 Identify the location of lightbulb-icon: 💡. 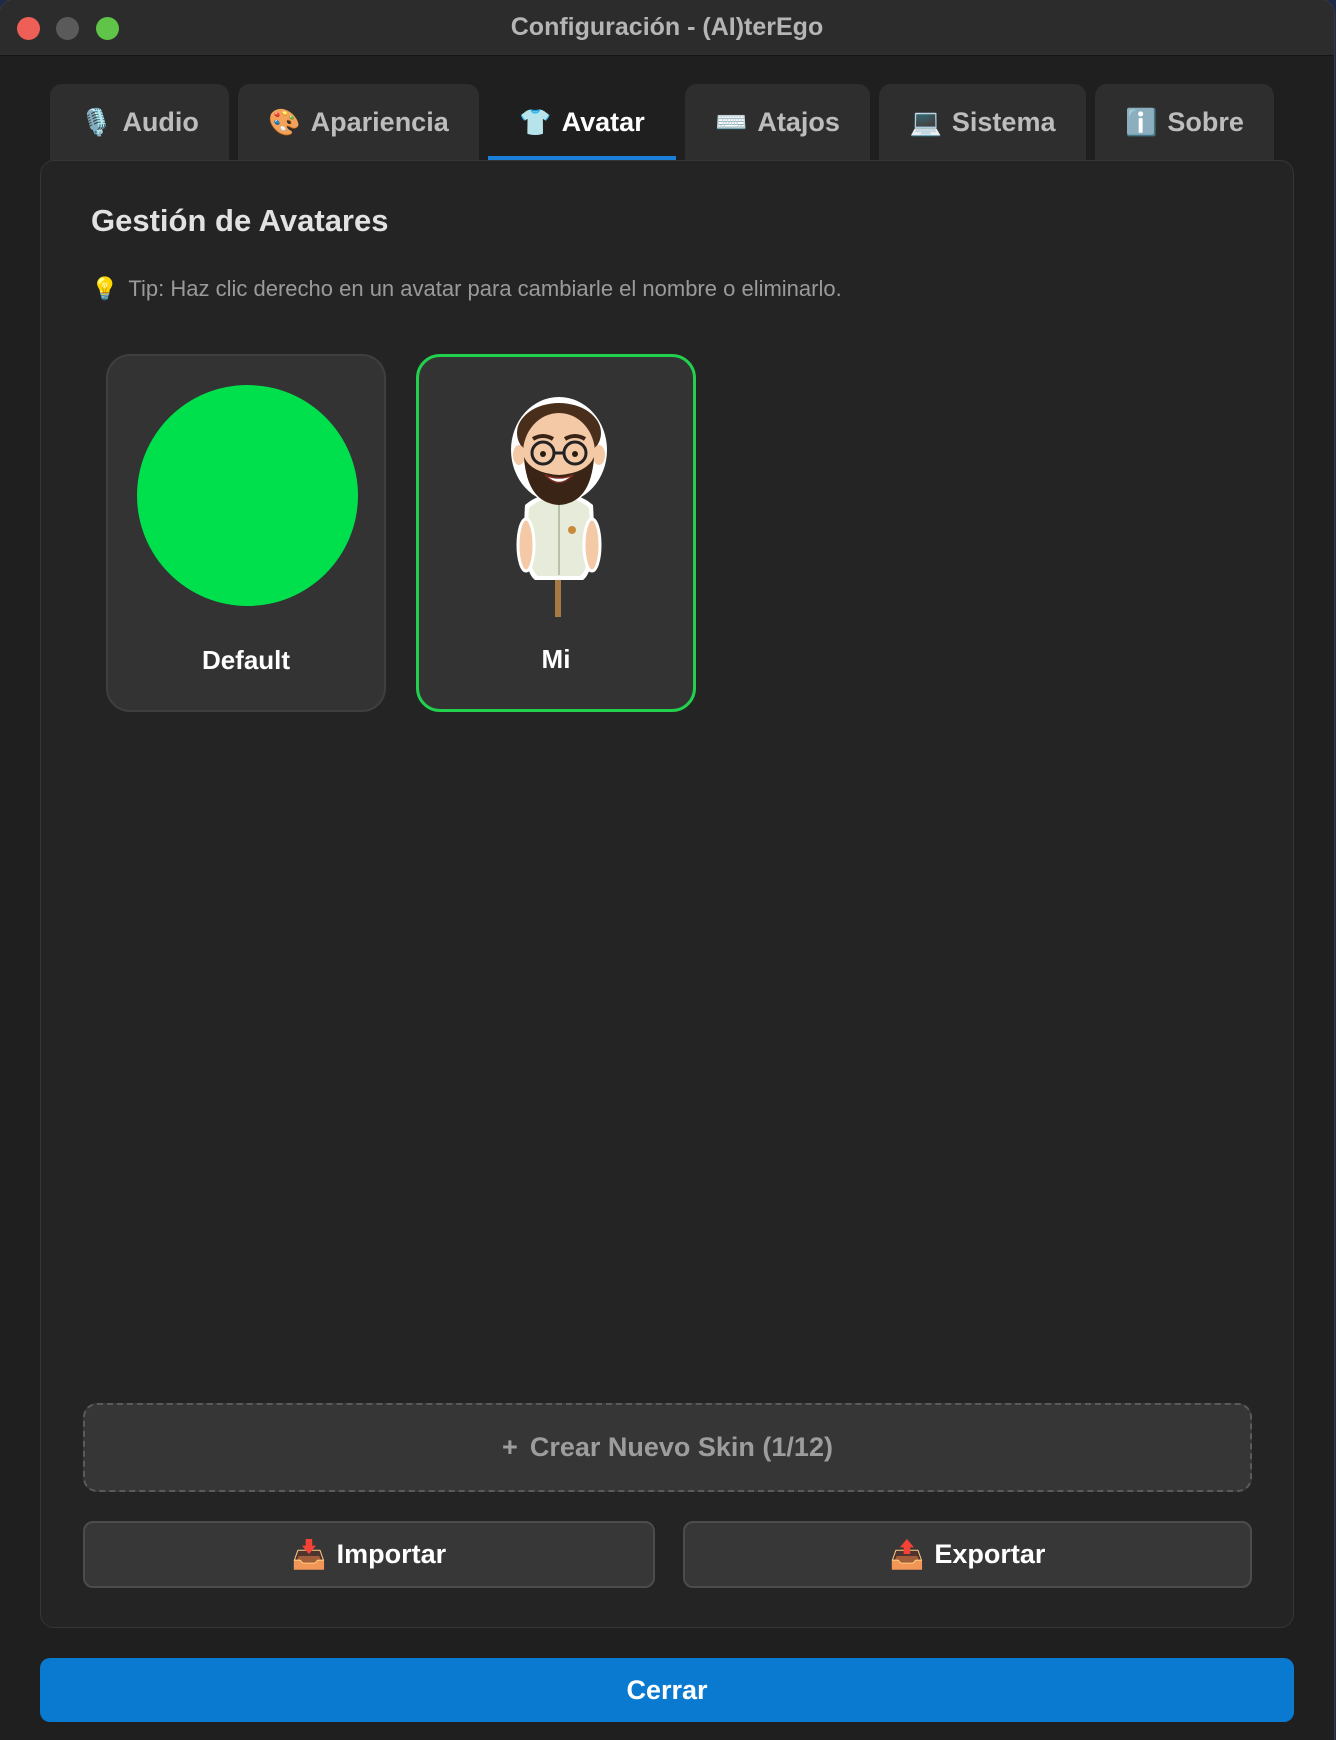
(105, 288).